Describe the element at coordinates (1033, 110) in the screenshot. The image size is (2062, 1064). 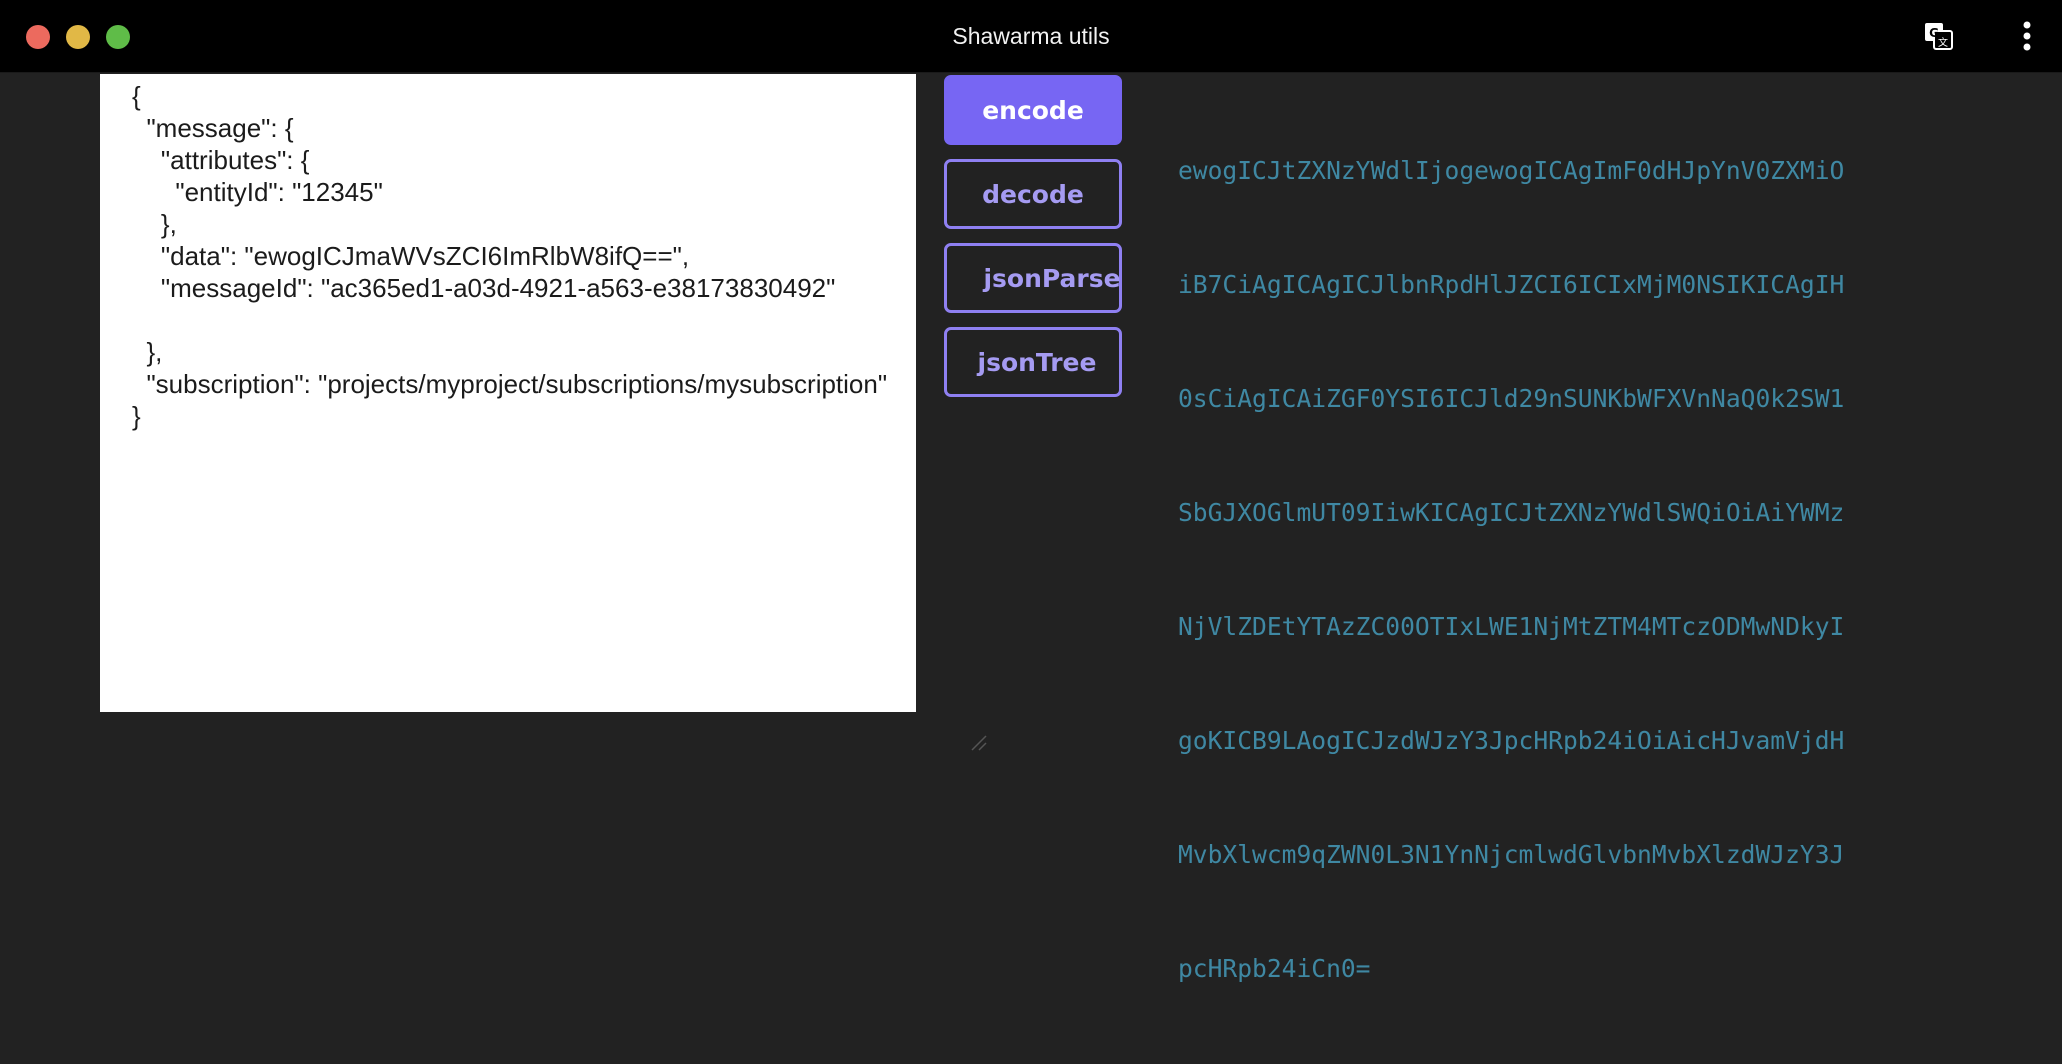
I see `encode-button: encode` at that location.